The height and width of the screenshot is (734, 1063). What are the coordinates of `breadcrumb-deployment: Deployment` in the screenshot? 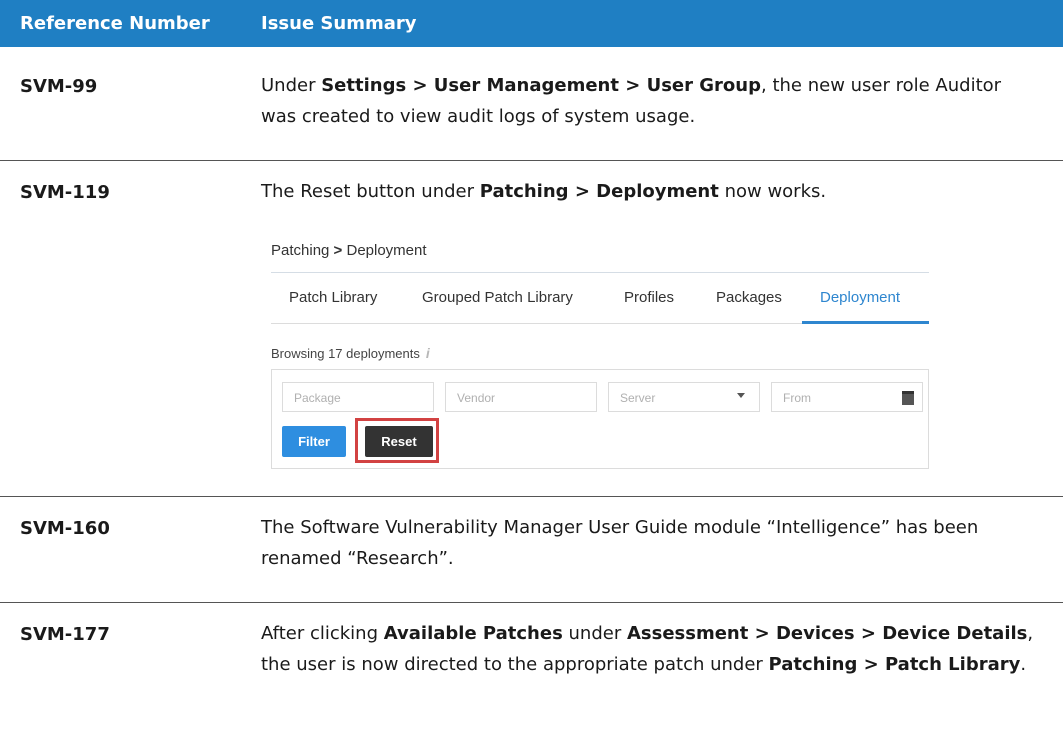 It's located at (386, 250).